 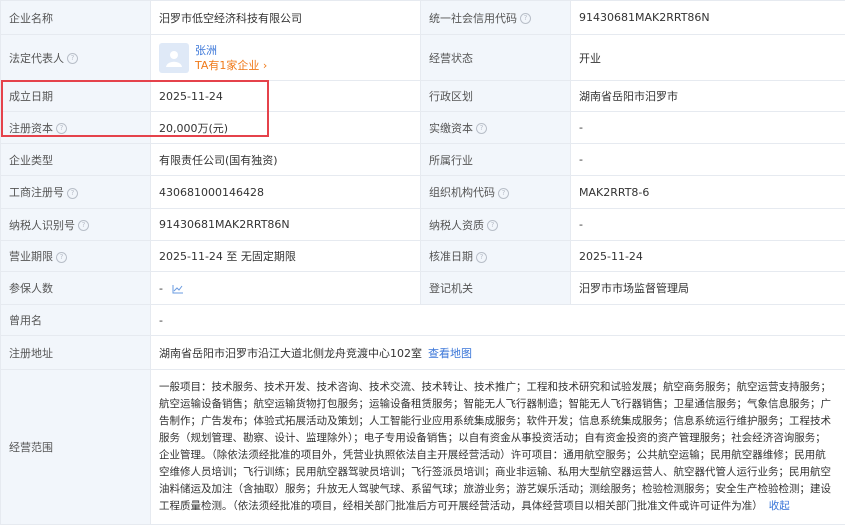 I want to click on tax-qual-value: -, so click(x=708, y=225).